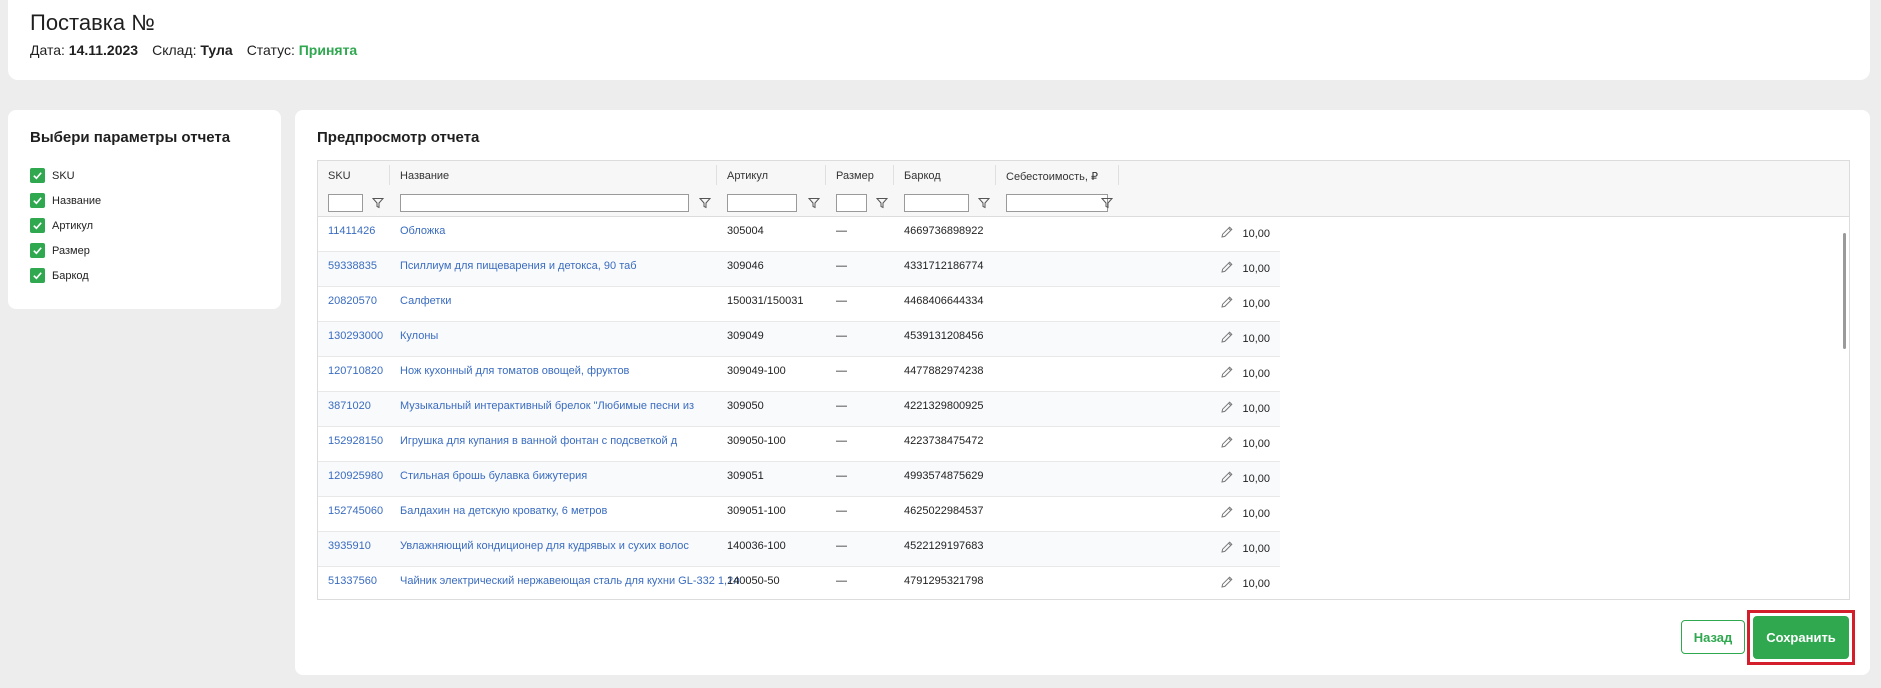 This screenshot has width=1881, height=688. I want to click on date-value: 14.11.2023, so click(103, 50).